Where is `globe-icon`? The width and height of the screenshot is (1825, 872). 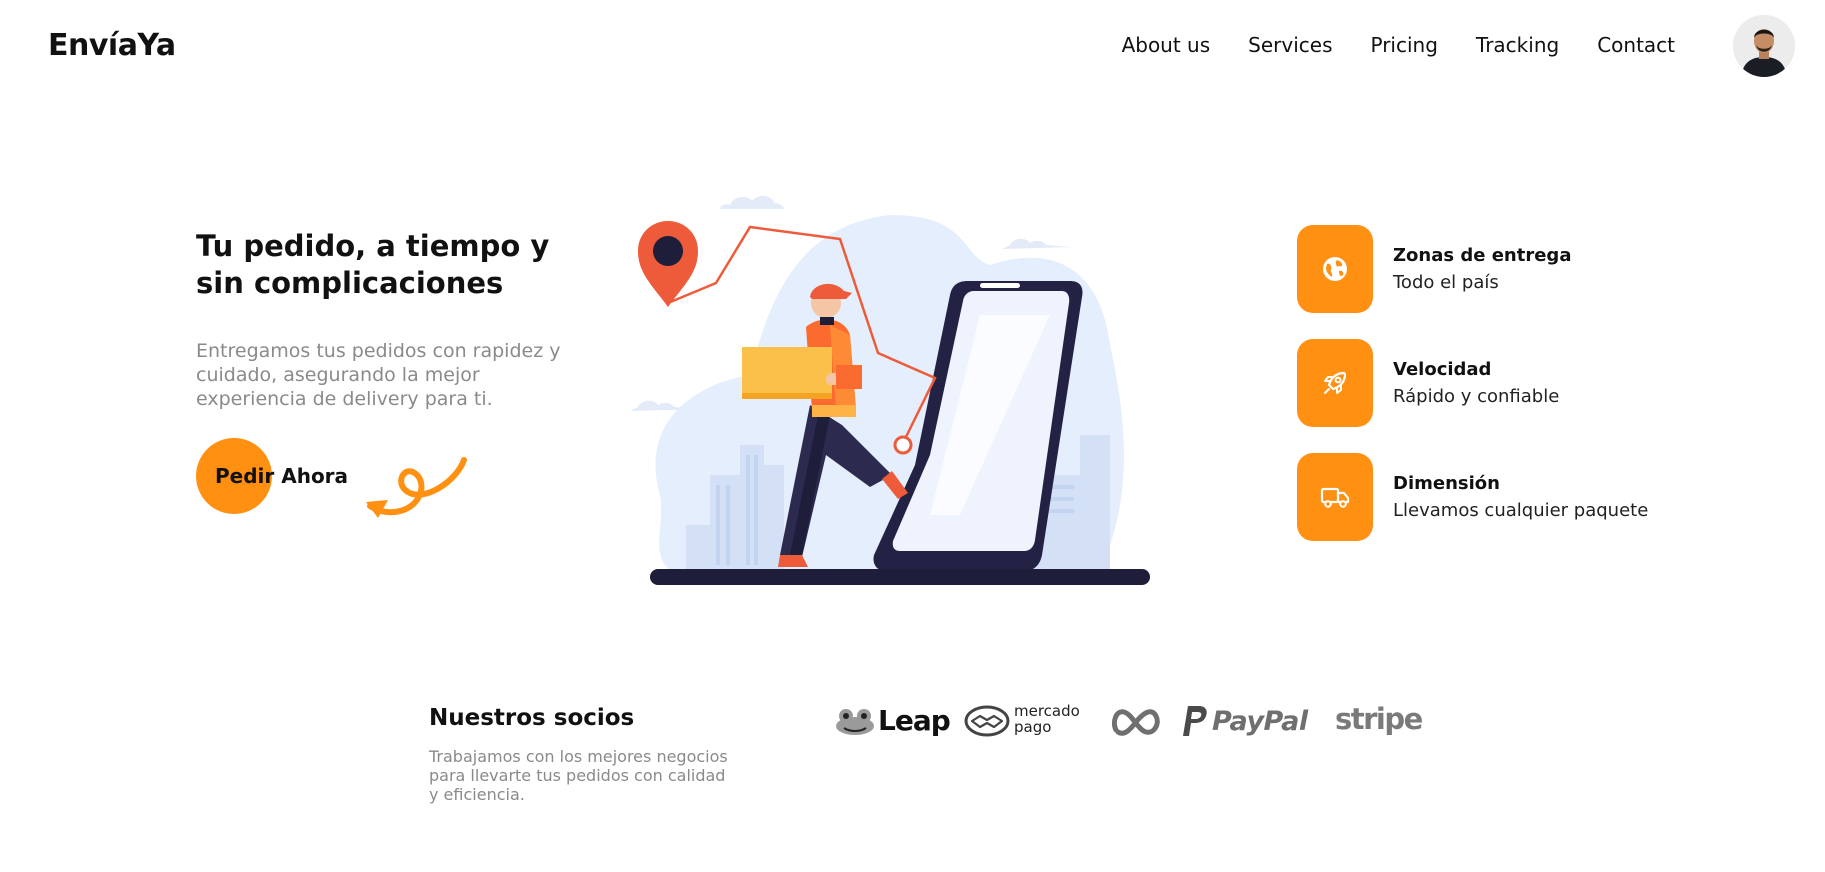 globe-icon is located at coordinates (1335, 269).